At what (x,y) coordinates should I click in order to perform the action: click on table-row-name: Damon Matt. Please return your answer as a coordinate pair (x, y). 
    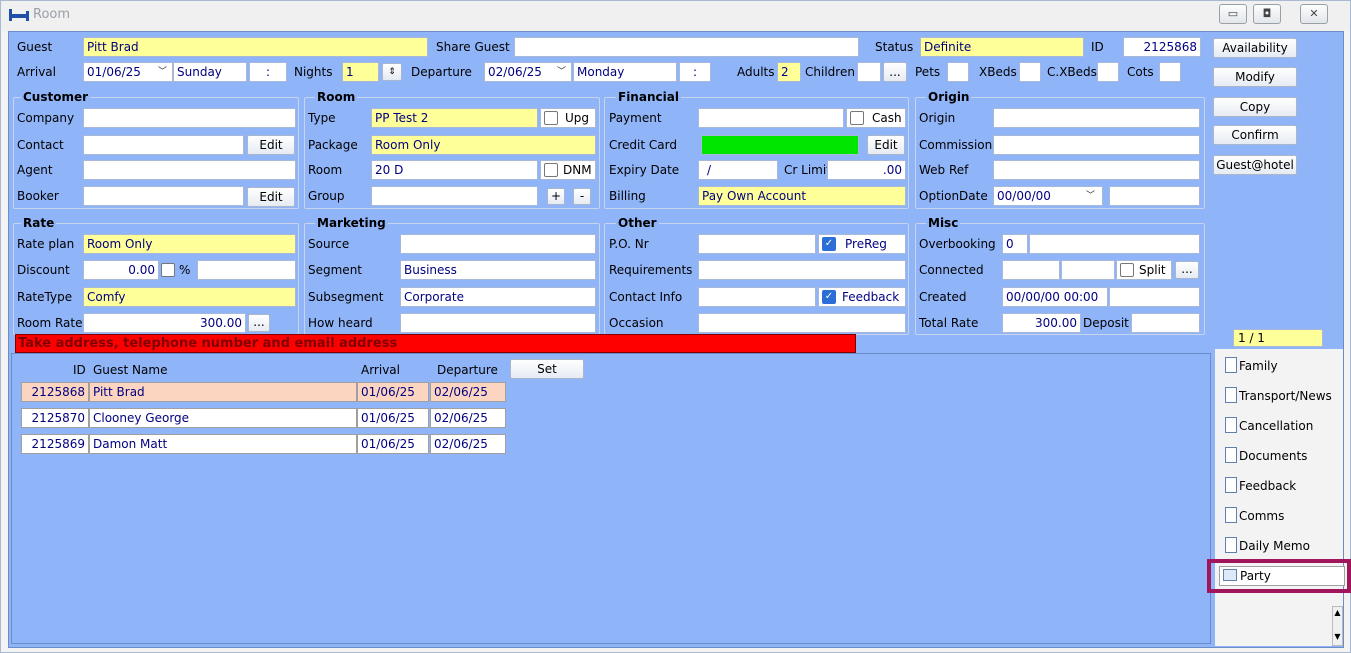
    Looking at the image, I should click on (223, 444).